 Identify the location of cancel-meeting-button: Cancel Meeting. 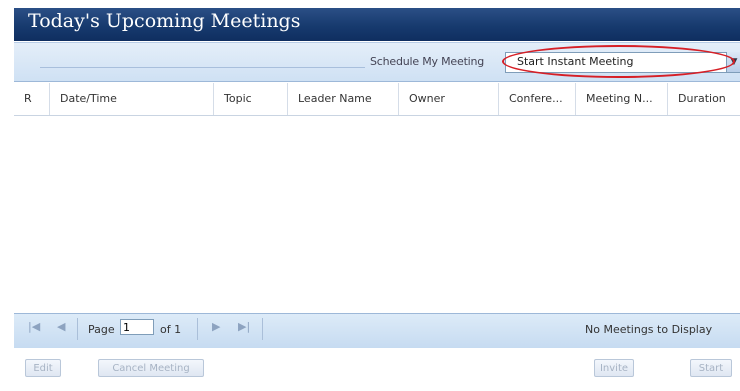
(151, 368).